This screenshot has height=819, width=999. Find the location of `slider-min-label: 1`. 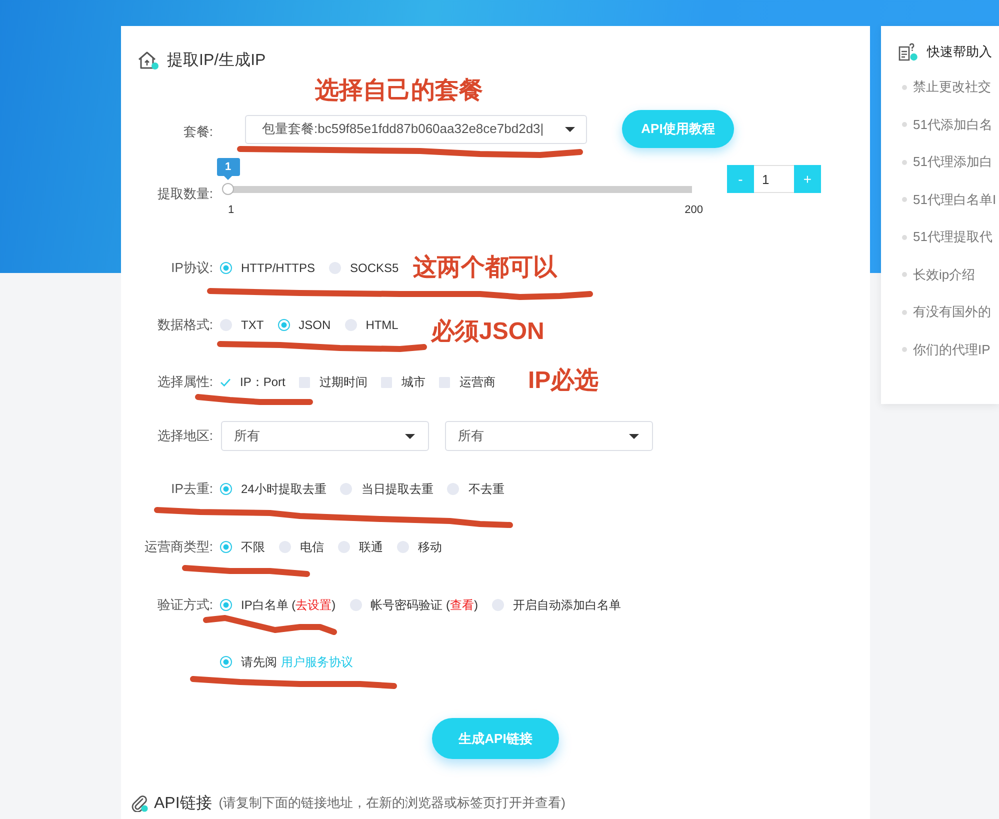

slider-min-label: 1 is located at coordinates (231, 210).